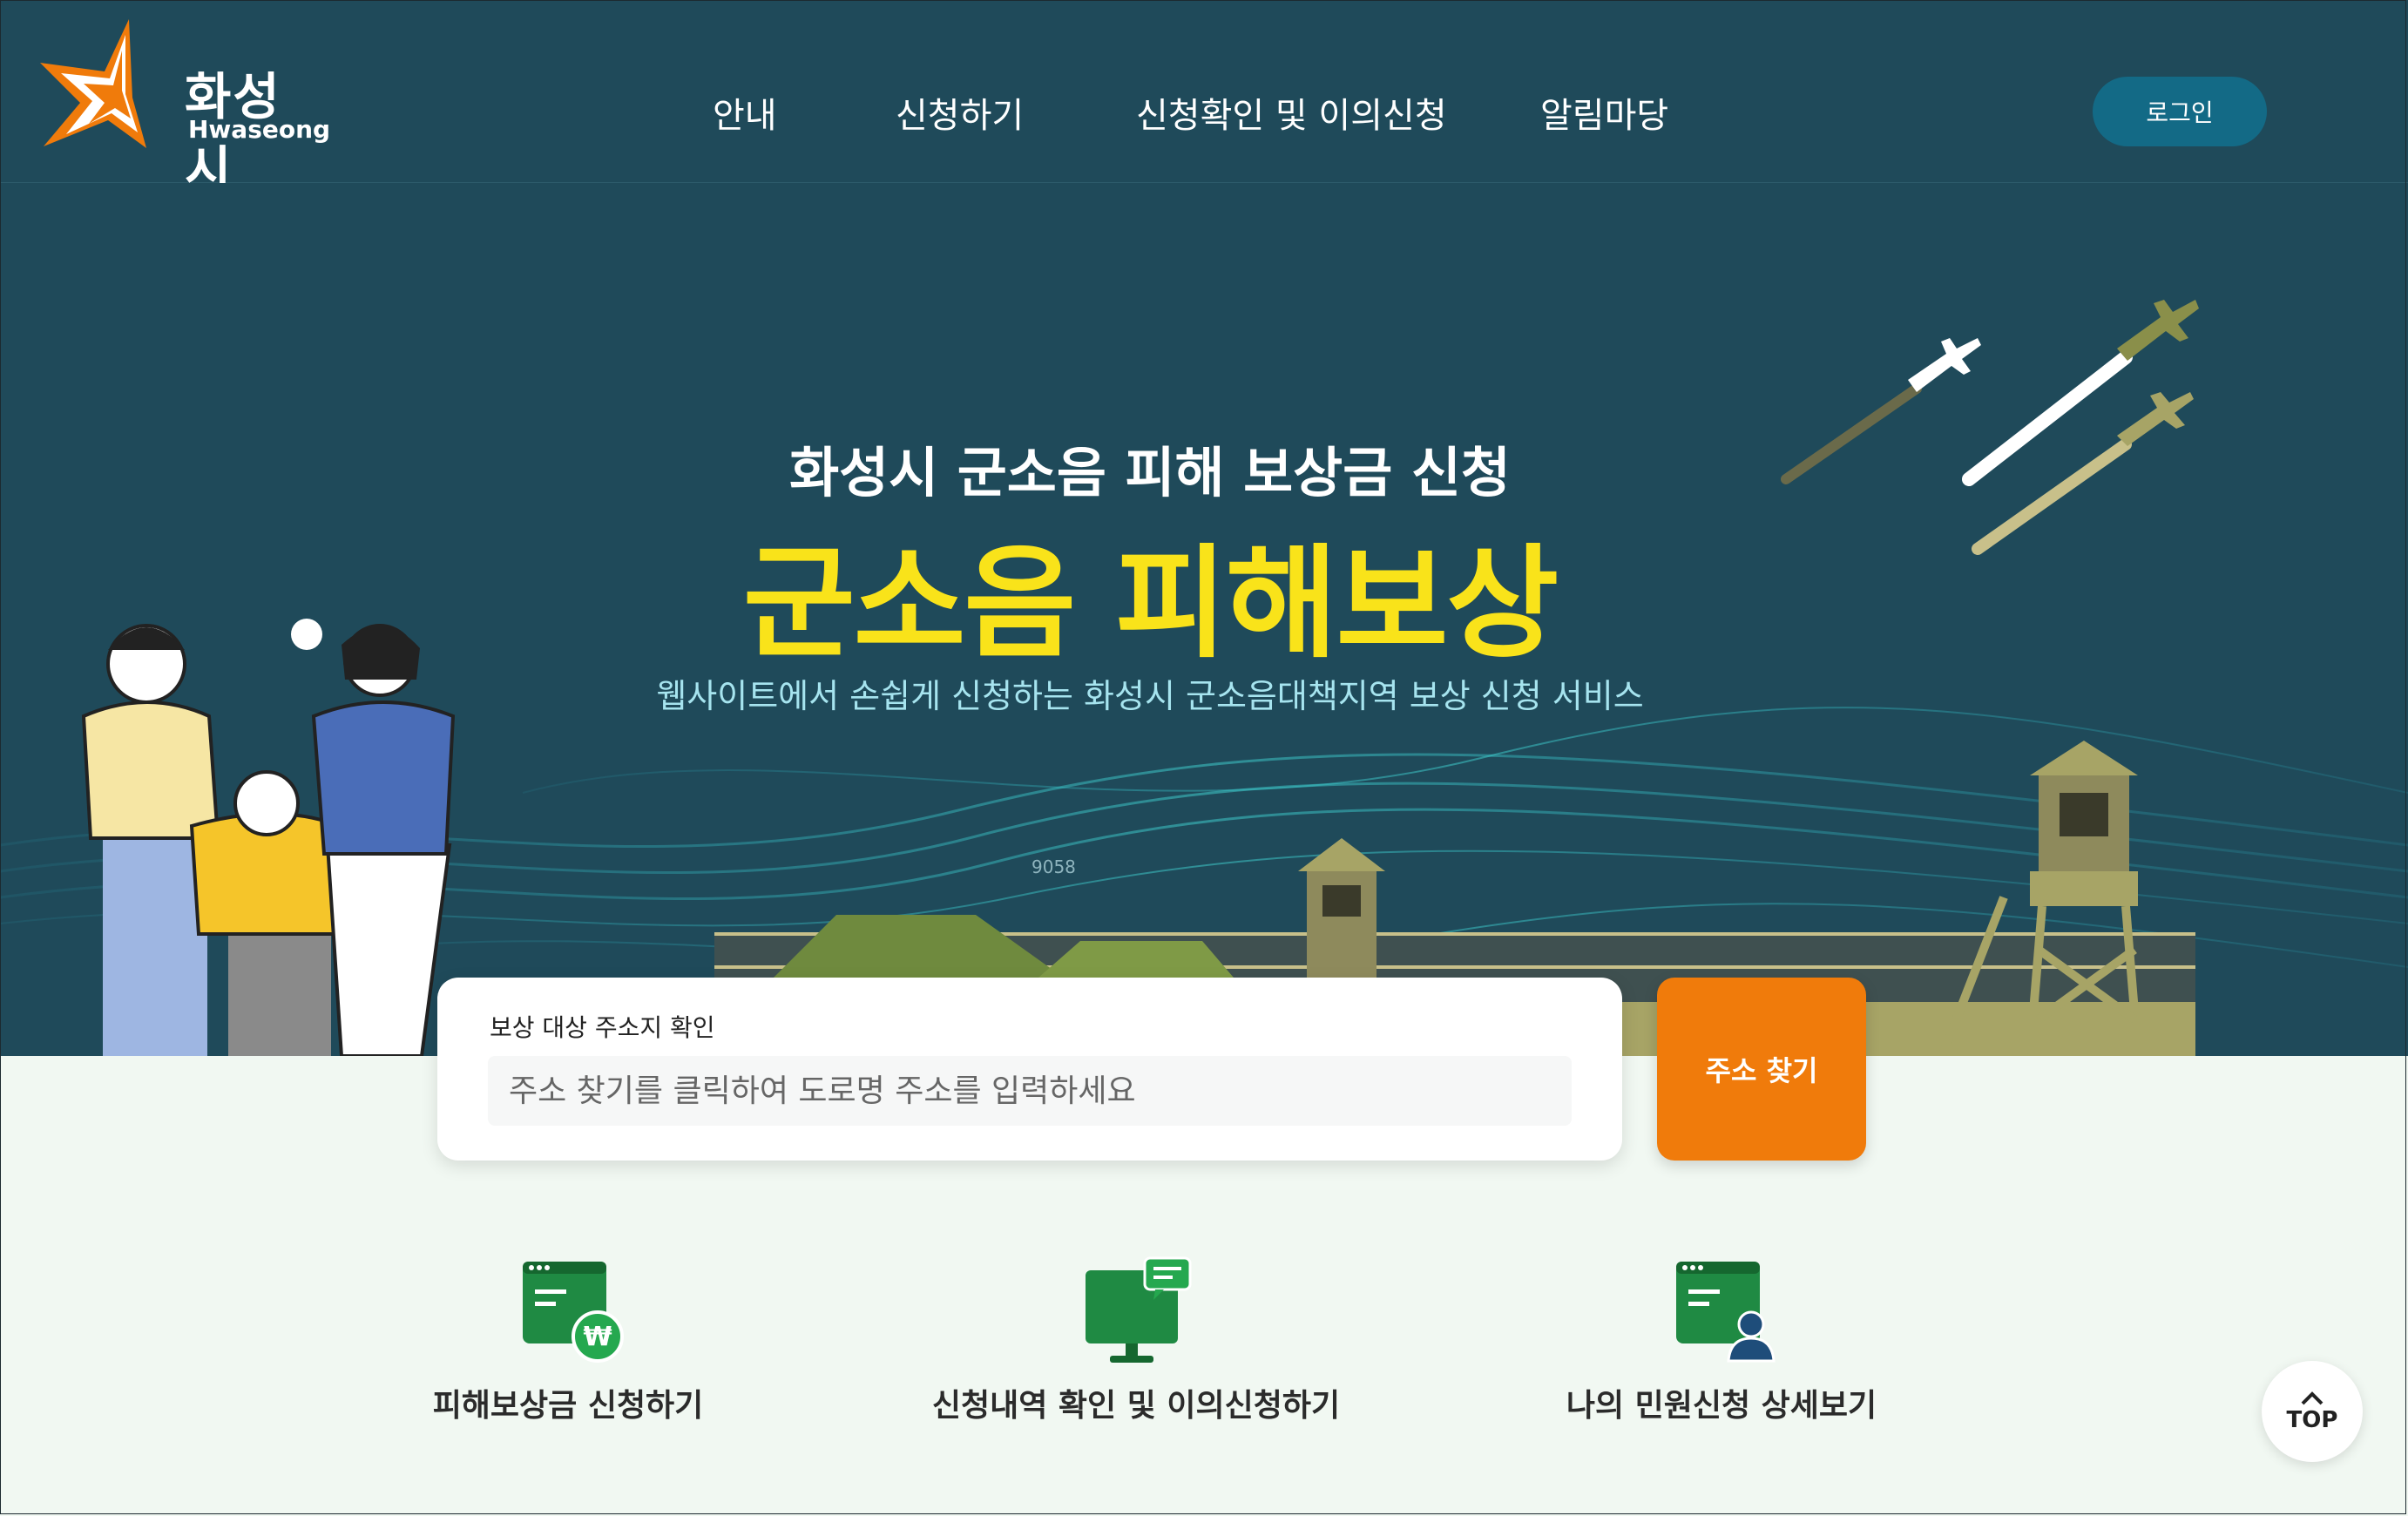  I want to click on quick-link-check-appeal: 신청내역 확인 및 이의신청하기, so click(1136, 1340).